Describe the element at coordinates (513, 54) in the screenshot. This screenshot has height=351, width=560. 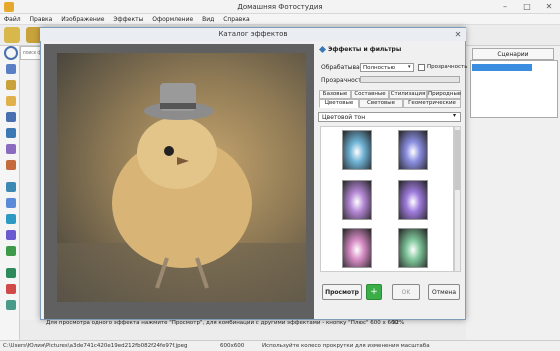
I see `tab-scenarios: Сценарии` at that location.